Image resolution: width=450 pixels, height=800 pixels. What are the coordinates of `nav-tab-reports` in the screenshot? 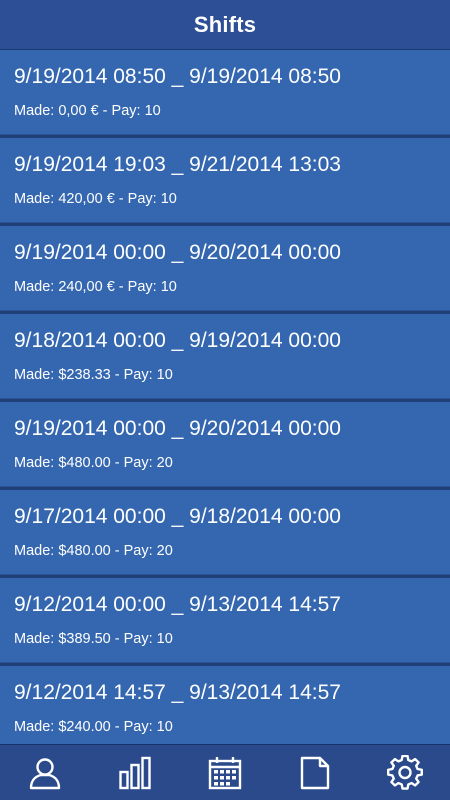 It's located at (315, 772).